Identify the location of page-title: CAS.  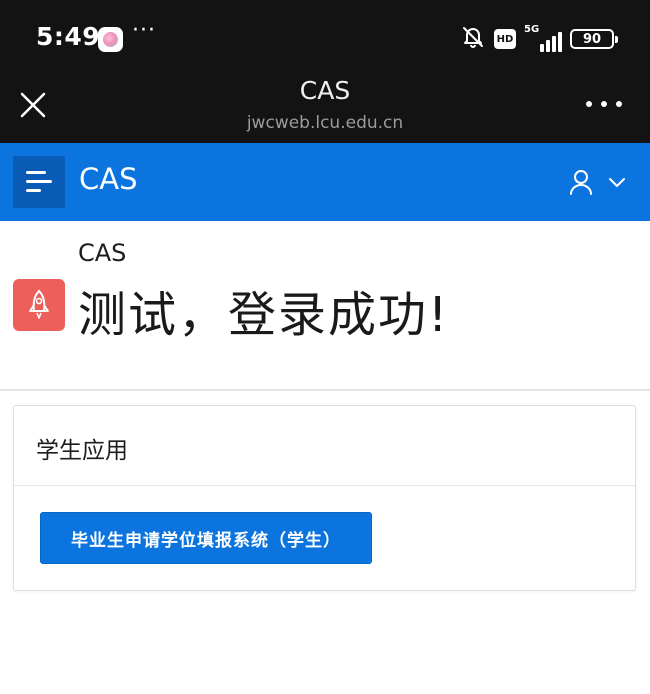
(325, 90).